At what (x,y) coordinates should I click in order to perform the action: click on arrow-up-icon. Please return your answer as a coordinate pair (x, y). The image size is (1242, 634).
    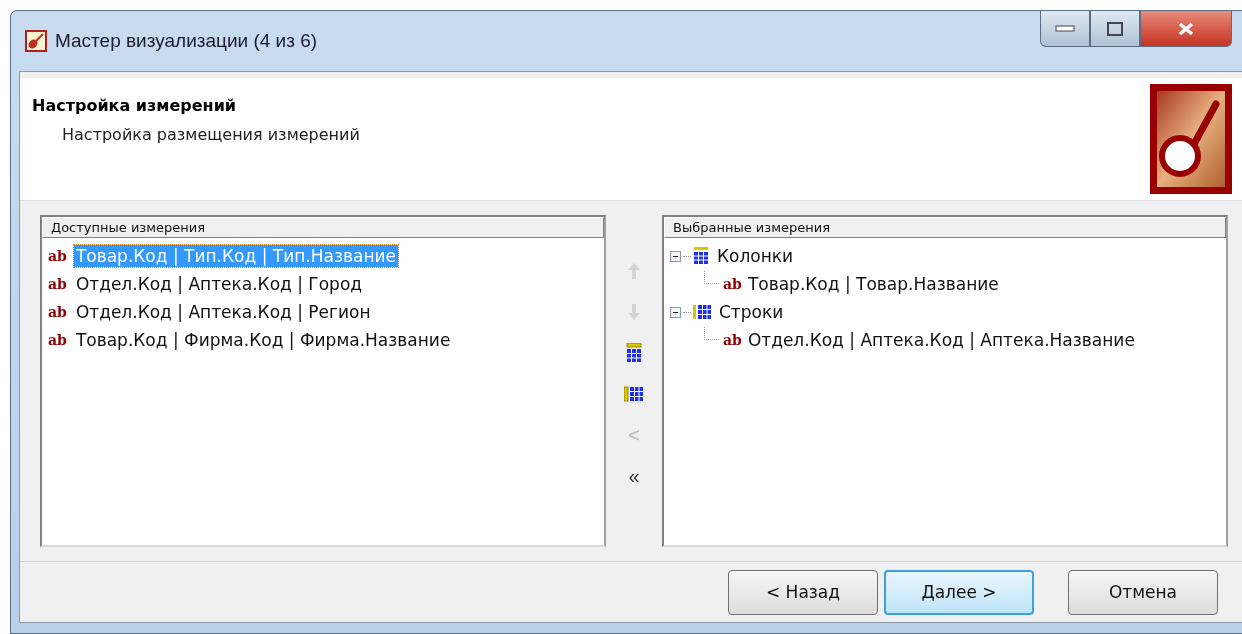
    Looking at the image, I should click on (634, 271).